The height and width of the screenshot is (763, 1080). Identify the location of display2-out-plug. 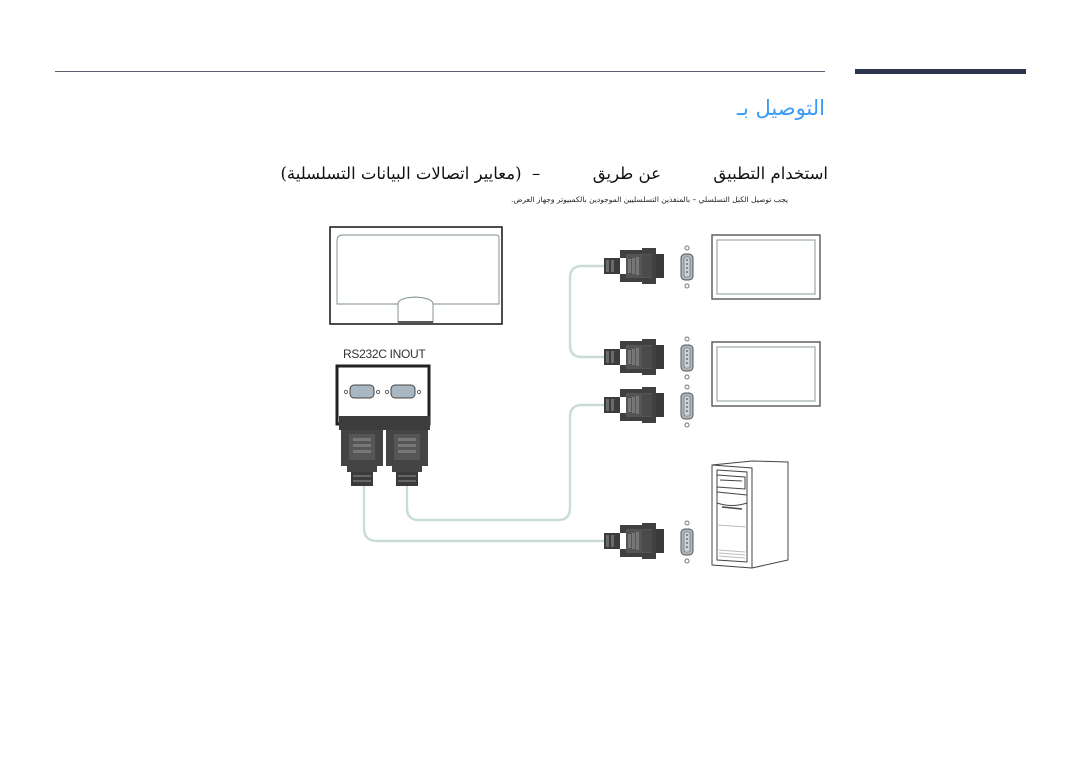
(634, 405).